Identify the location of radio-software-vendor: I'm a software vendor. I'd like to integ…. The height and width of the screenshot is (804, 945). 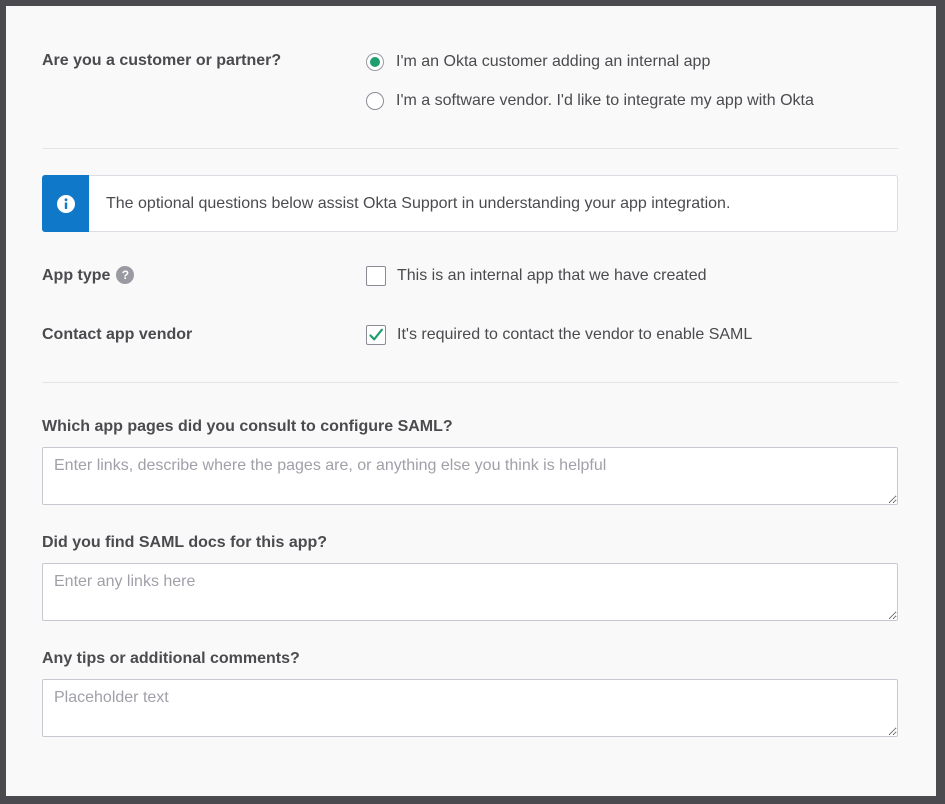
(590, 101).